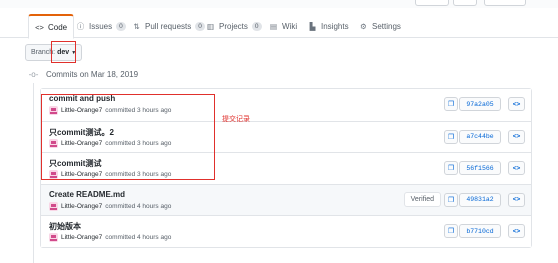 This screenshot has width=558, height=263. Describe the element at coordinates (87, 194) in the screenshot. I see `commit-message-link: Create README.md` at that location.